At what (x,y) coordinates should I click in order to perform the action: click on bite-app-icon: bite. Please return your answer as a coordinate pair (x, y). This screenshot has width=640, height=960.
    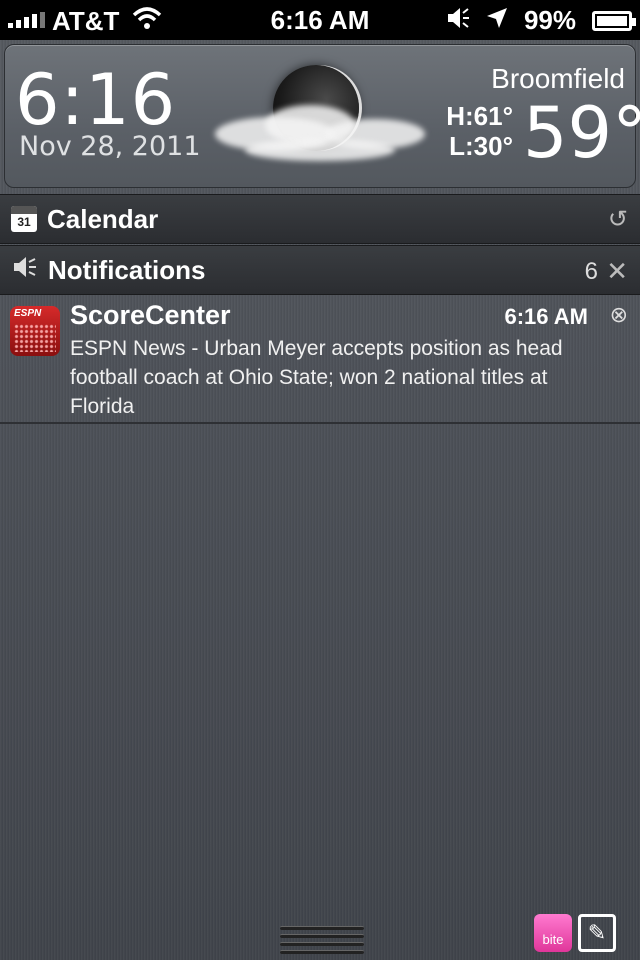
    Looking at the image, I should click on (553, 933).